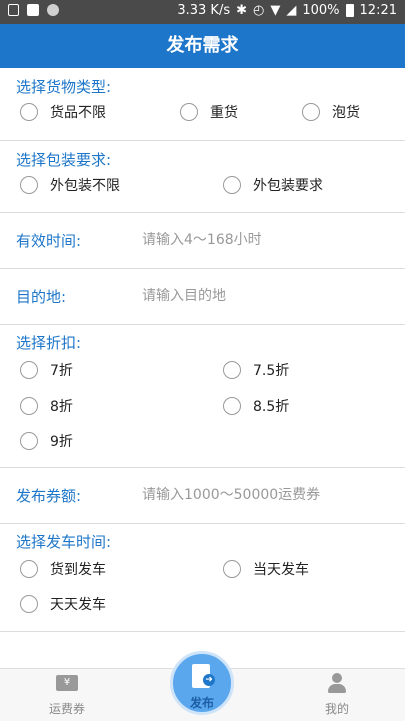  What do you see at coordinates (259, 10) in the screenshot?
I see `alarm-icon: ◴` at bounding box center [259, 10].